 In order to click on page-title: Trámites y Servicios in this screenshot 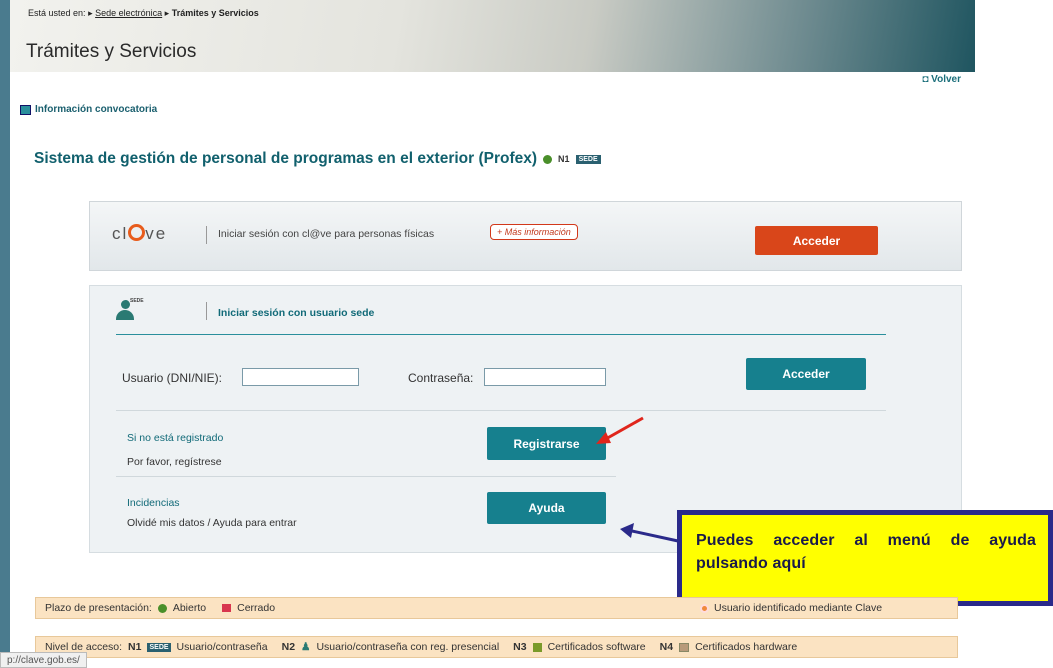, I will do `click(111, 51)`.